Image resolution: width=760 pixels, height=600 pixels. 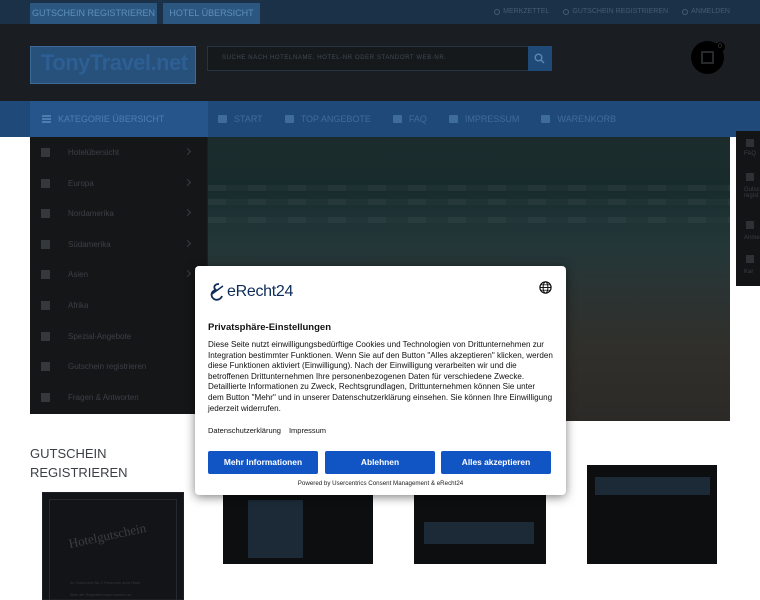 I want to click on nav-impressum: IMPRESSUM, so click(x=483, y=119).